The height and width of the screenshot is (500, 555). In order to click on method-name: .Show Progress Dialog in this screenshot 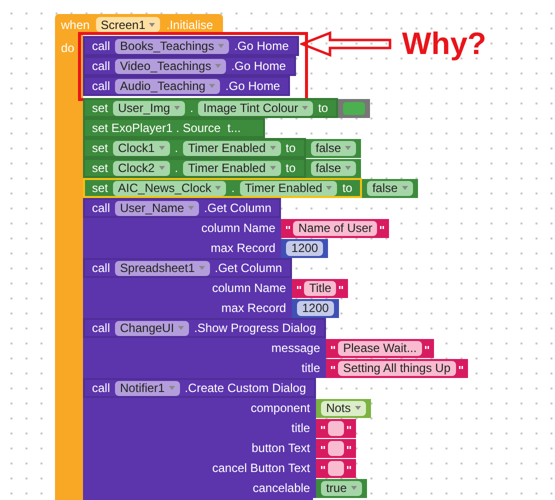, I will do `click(255, 328)`.